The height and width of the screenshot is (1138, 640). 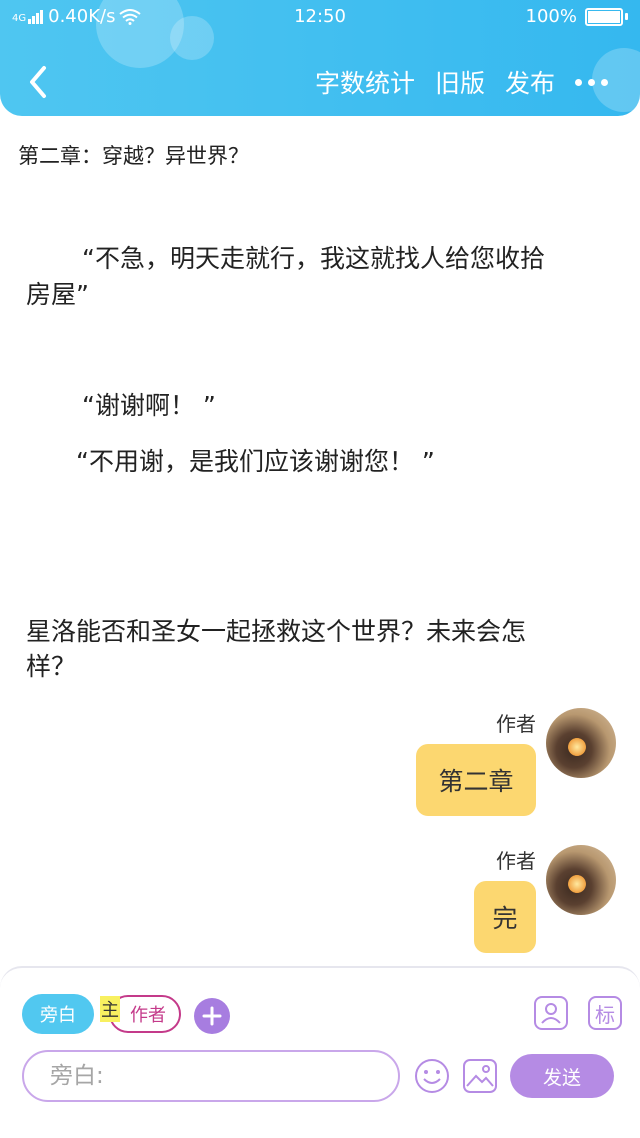 What do you see at coordinates (562, 1076) in the screenshot?
I see `send-button: 发送` at bounding box center [562, 1076].